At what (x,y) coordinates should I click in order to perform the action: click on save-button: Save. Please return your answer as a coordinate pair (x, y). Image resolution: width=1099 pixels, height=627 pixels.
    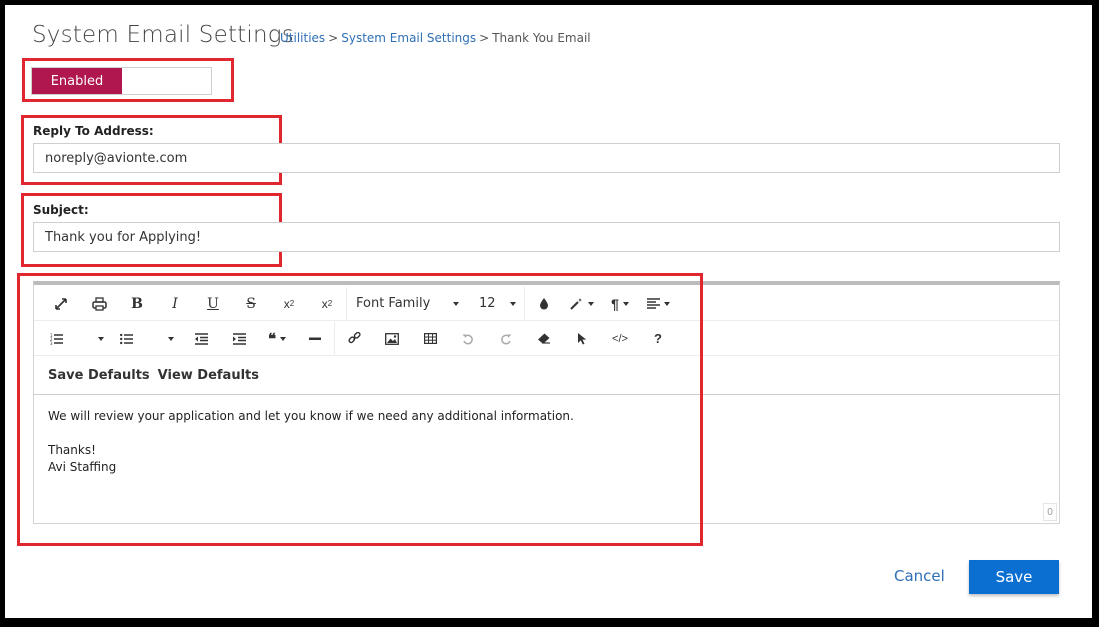
    Looking at the image, I should click on (1014, 577).